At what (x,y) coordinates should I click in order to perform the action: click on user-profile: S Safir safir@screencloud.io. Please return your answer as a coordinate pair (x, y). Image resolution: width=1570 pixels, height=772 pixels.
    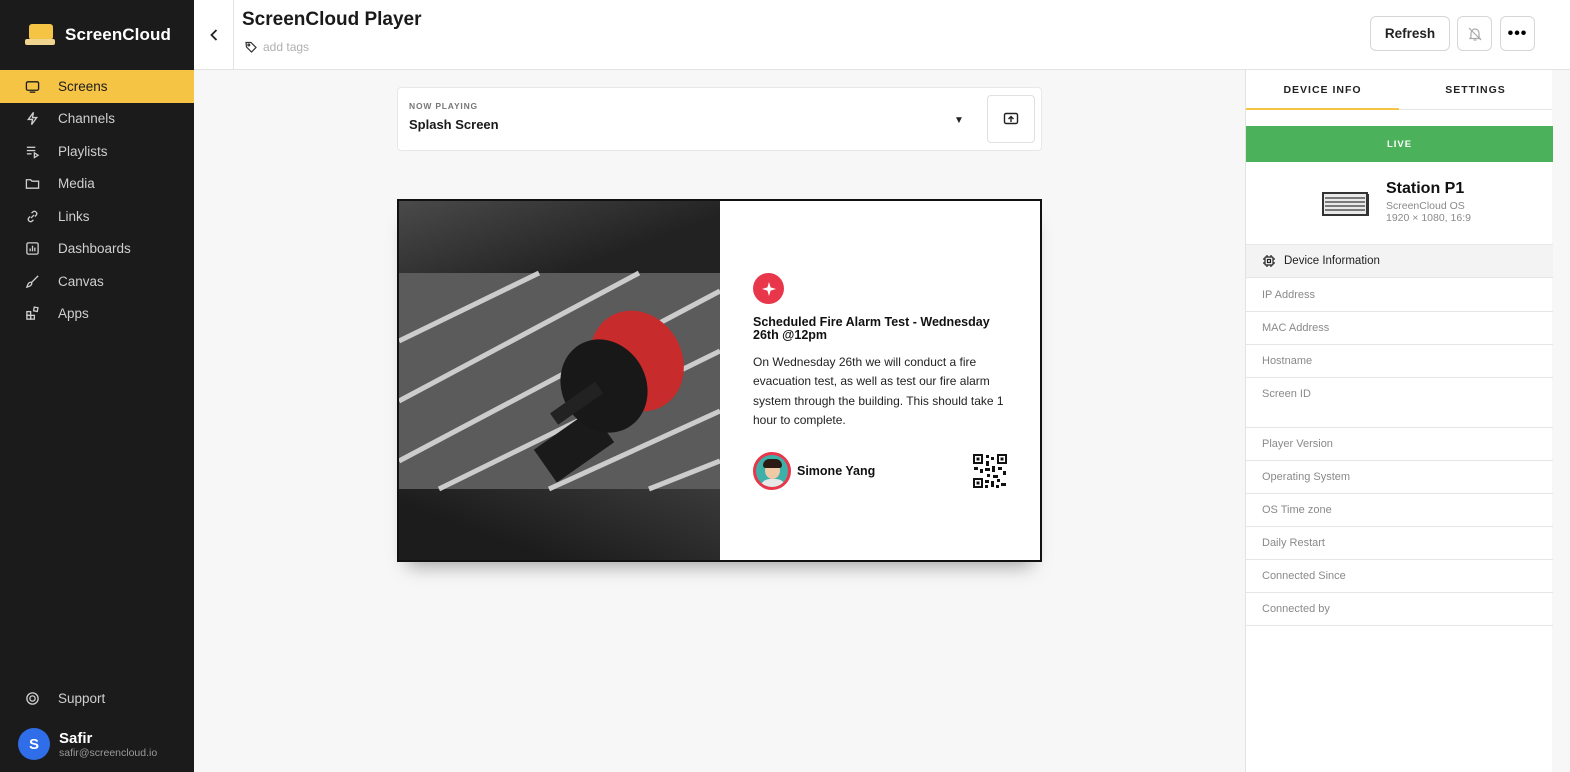
    Looking at the image, I should click on (87, 744).